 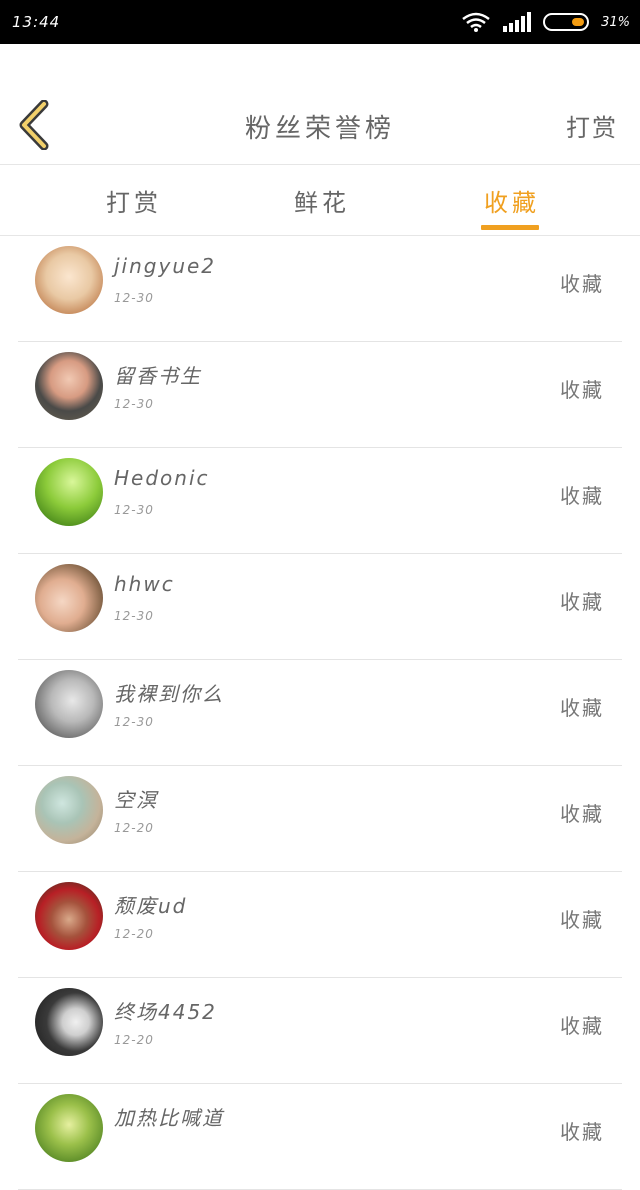 What do you see at coordinates (36, 22) in the screenshot?
I see `status-time: 13:44` at bounding box center [36, 22].